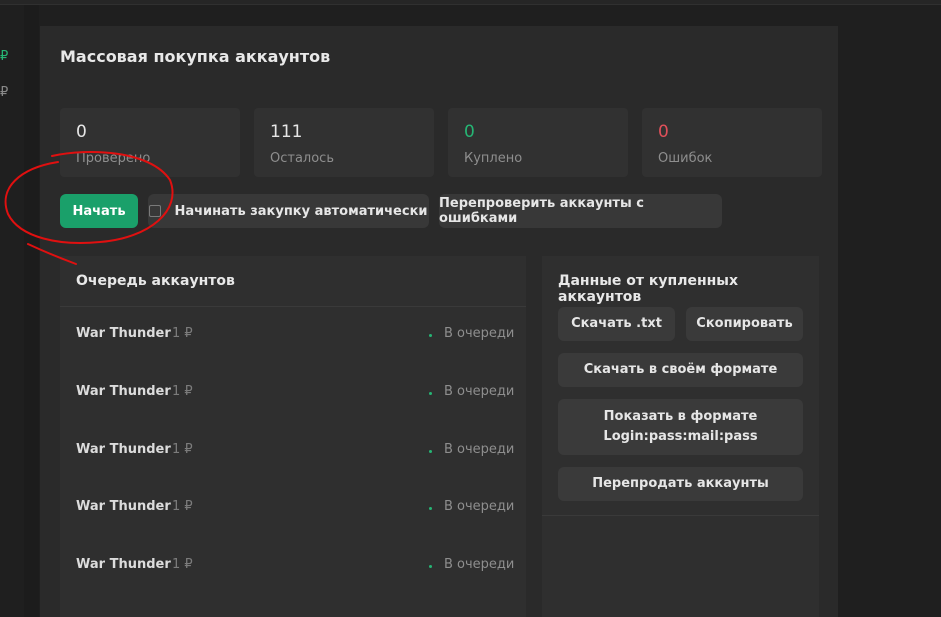 The image size is (941, 617). I want to click on recheck-errors-button: Перепроверить аккаунты с ошибками, so click(580, 211).